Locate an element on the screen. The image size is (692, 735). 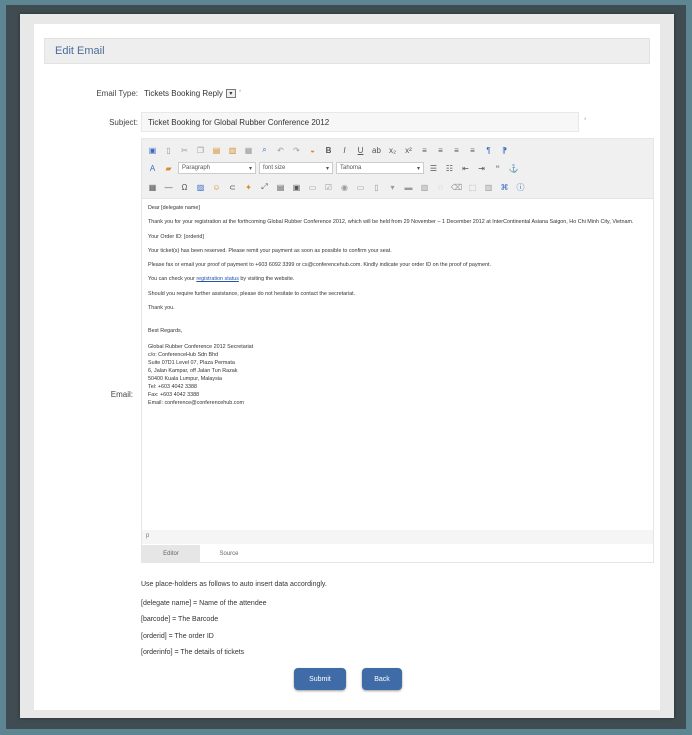
ltr-icon: ¶ is located at coordinates (488, 150).